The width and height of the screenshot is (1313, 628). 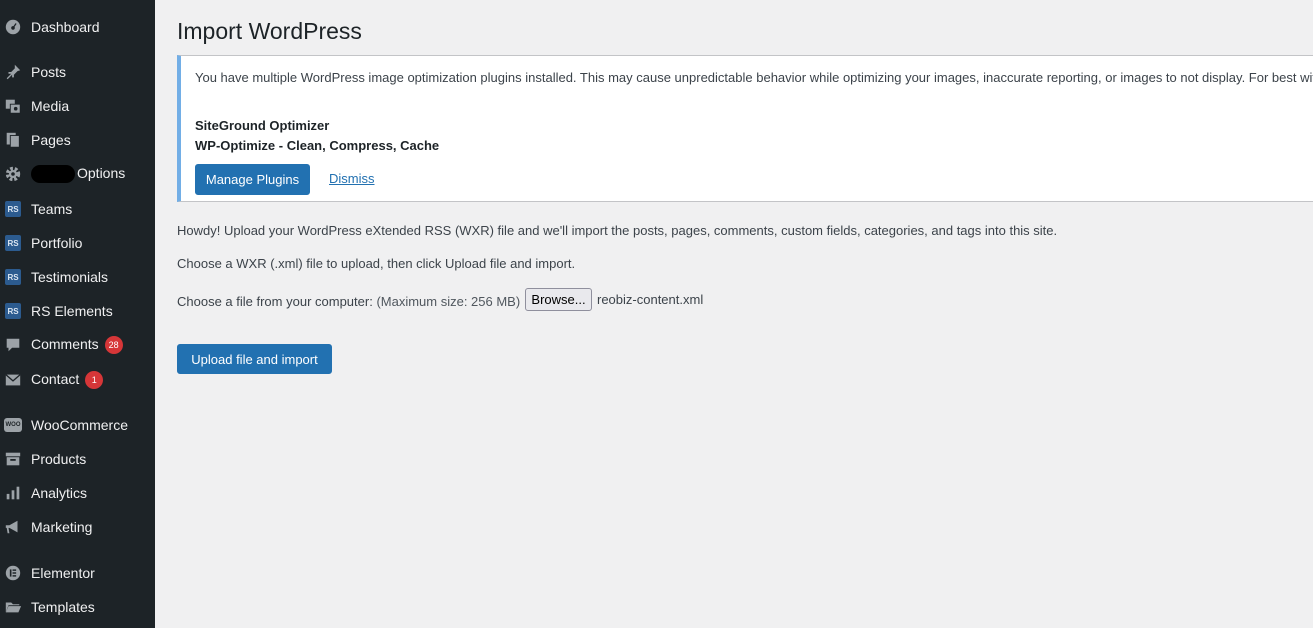 I want to click on mail-icon, so click(x=13, y=380).